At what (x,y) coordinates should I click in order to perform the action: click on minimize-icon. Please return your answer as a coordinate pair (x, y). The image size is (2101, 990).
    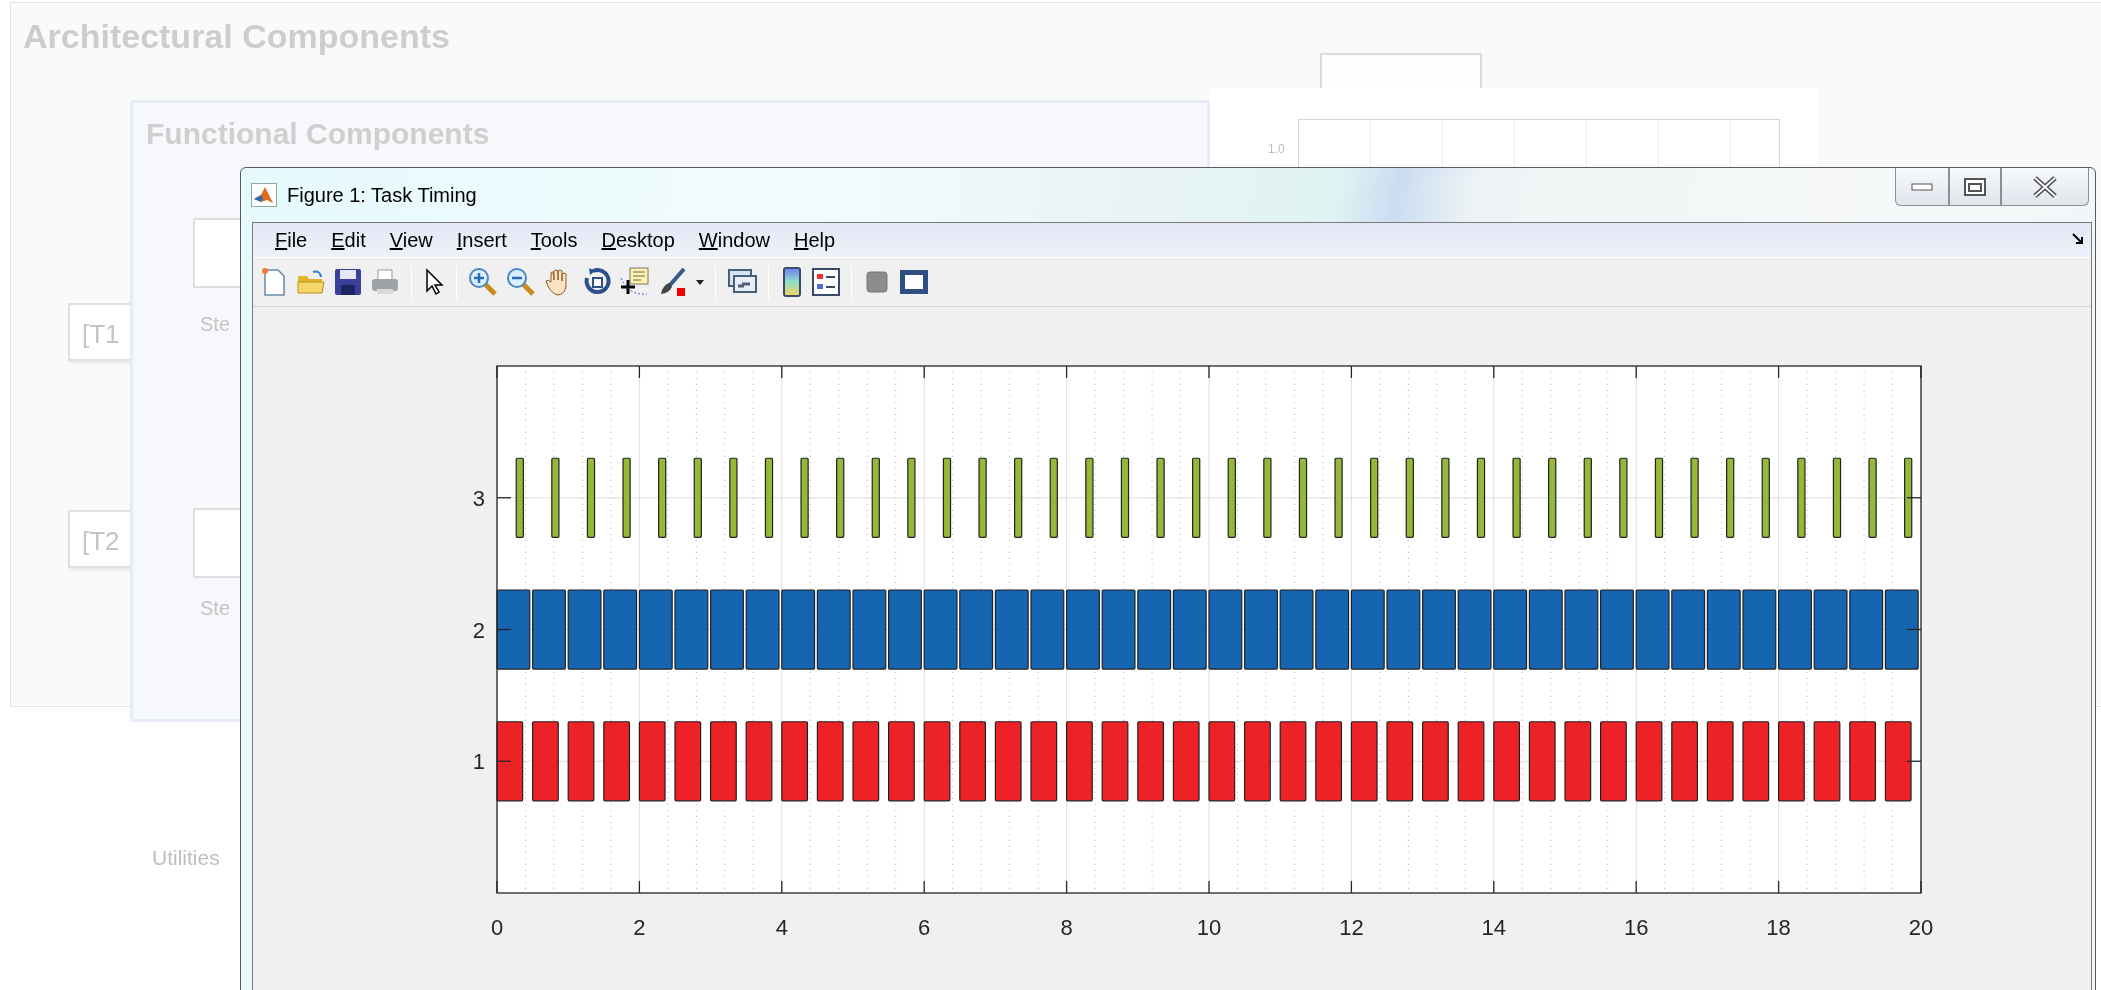
    Looking at the image, I should click on (1922, 186).